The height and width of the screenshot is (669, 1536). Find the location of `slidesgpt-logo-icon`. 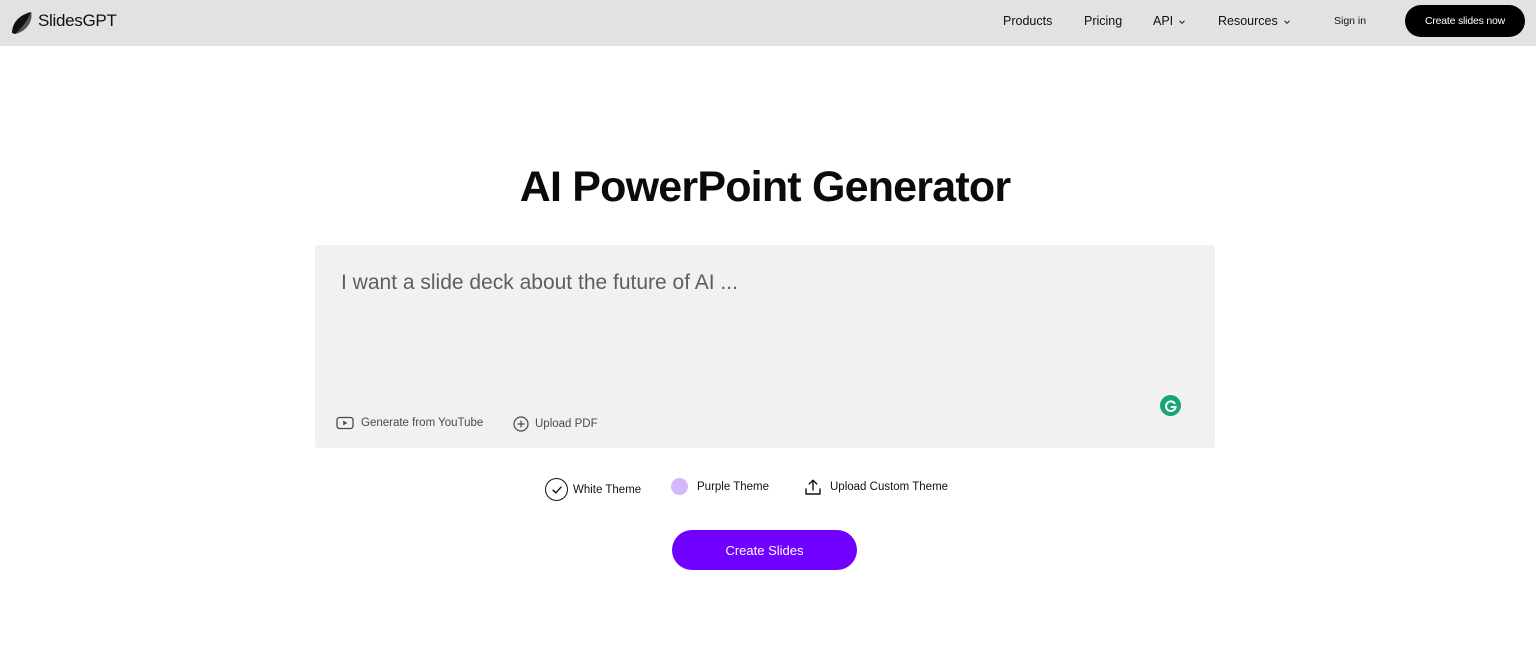

slidesgpt-logo-icon is located at coordinates (22, 23).